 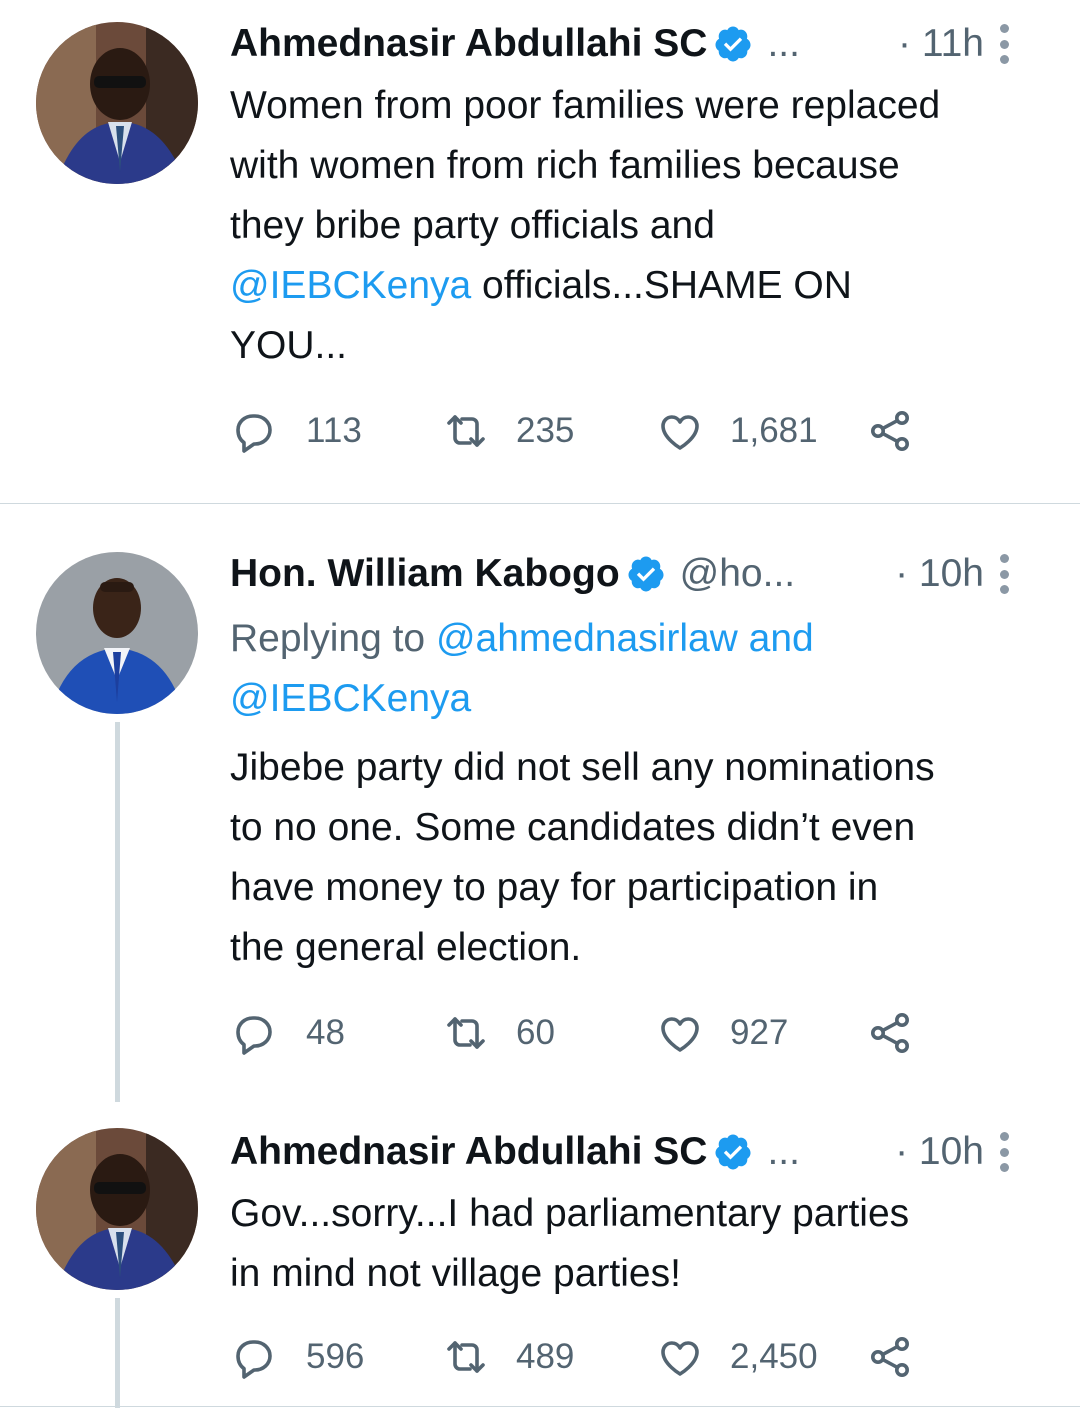 I want to click on like-button: 2,450, so click(x=737, y=1357).